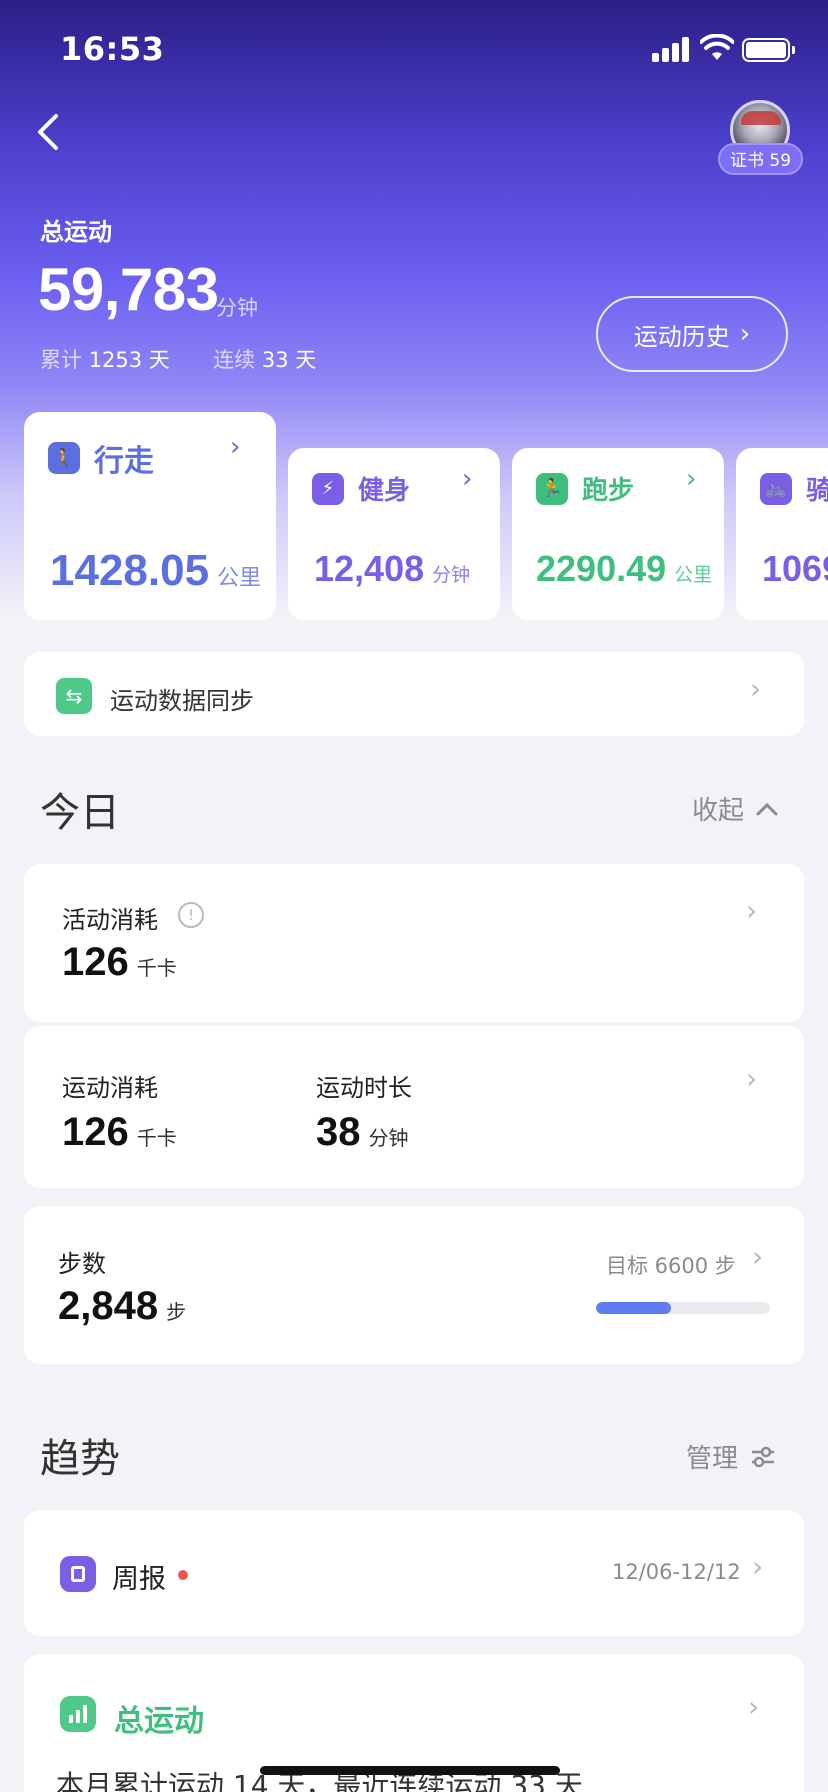 This screenshot has height=1792, width=828. I want to click on total-exercise-card-title: 总运动, so click(159, 1721).